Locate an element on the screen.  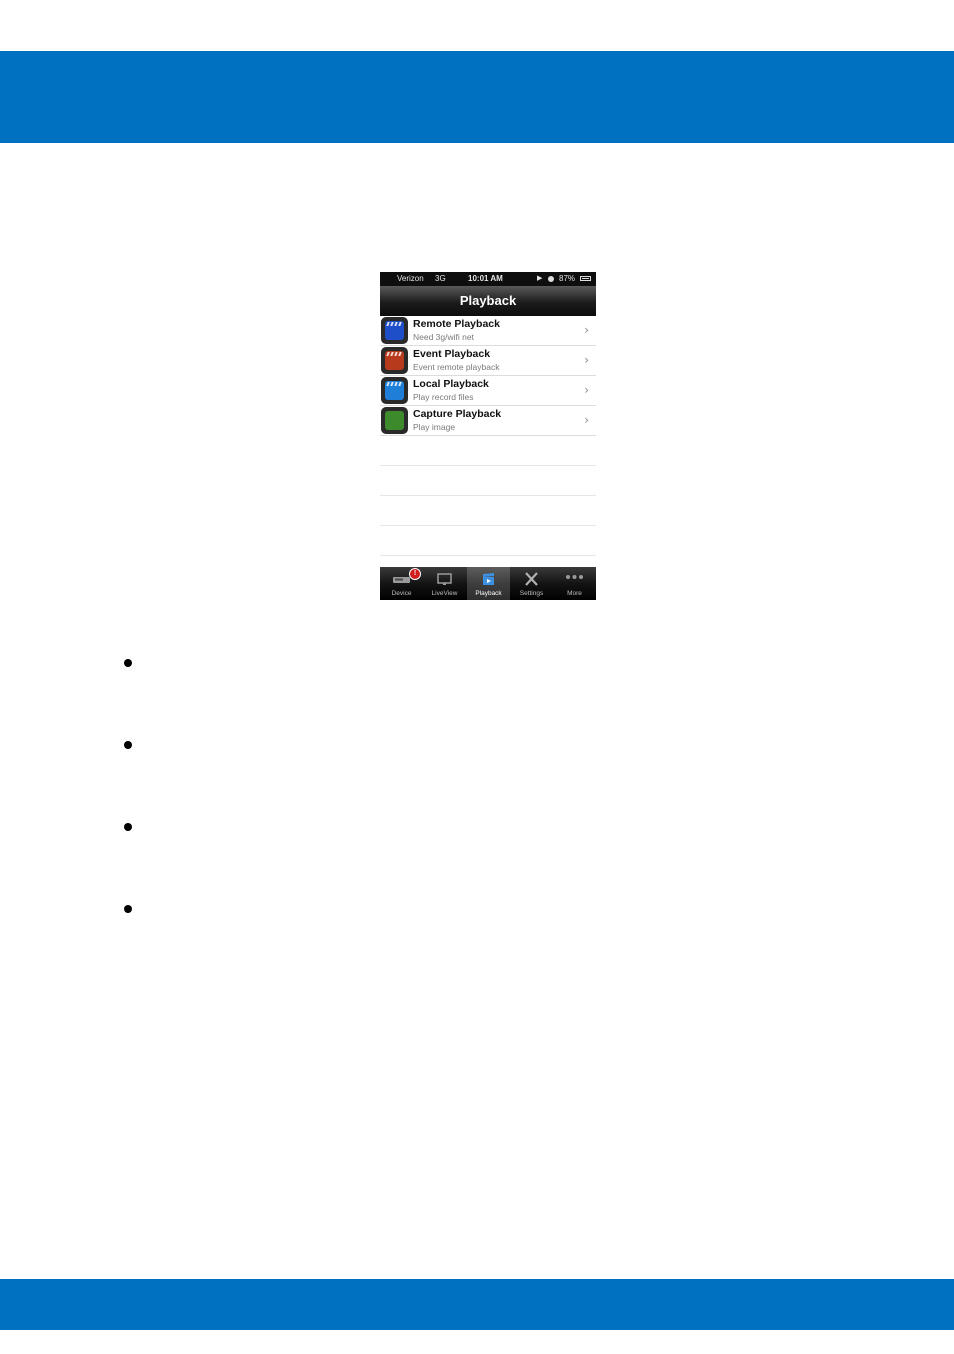
menu-item-remote-playback: Remote Playback Need 3g/wifi net › is located at coordinates (488, 331).